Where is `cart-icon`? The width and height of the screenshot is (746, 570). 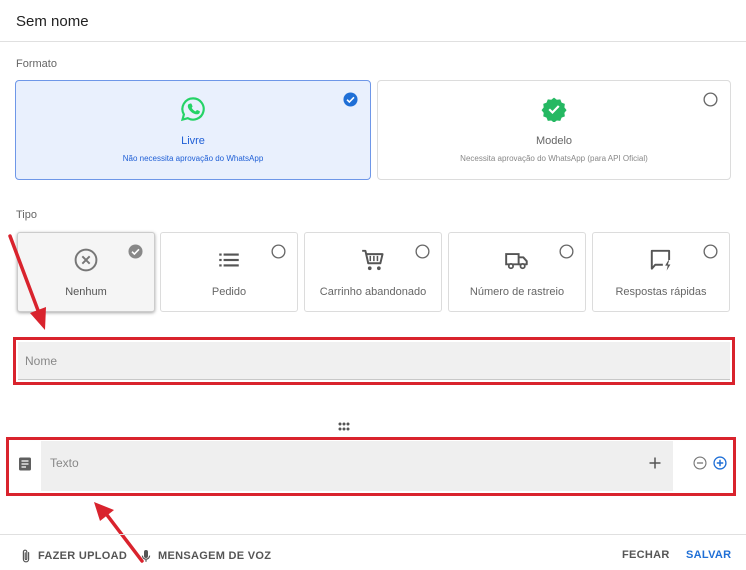
cart-icon is located at coordinates (373, 260).